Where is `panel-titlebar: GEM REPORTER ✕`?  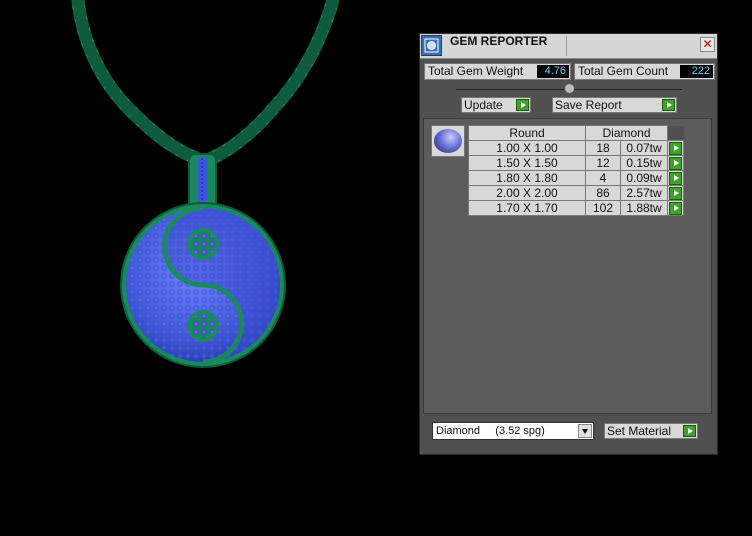
panel-titlebar: GEM REPORTER ✕ is located at coordinates (568, 46).